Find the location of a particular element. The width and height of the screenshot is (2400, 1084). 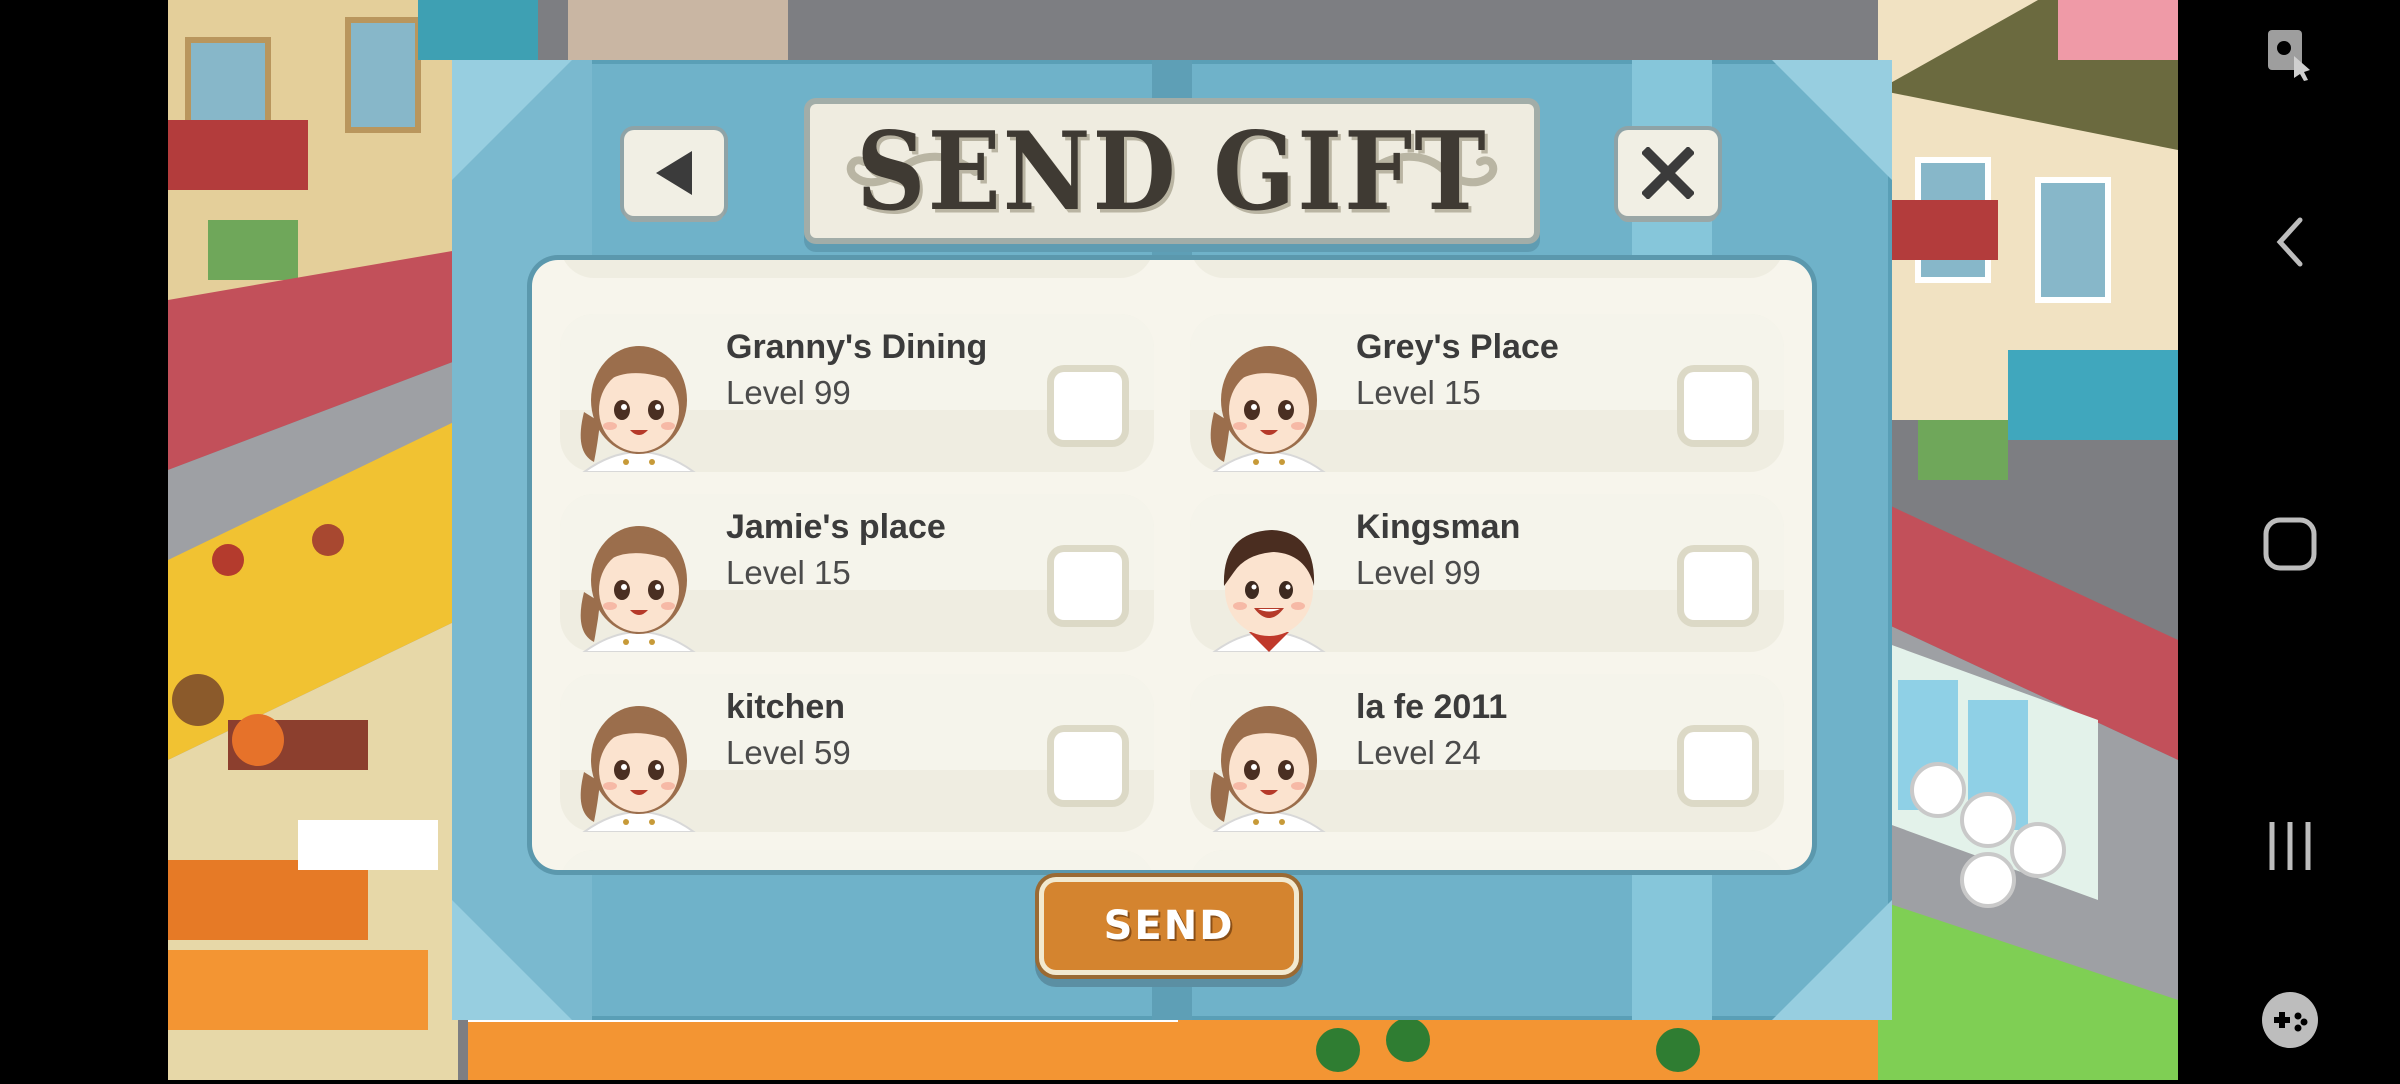

back-arrow-icon is located at coordinates (674, 173).